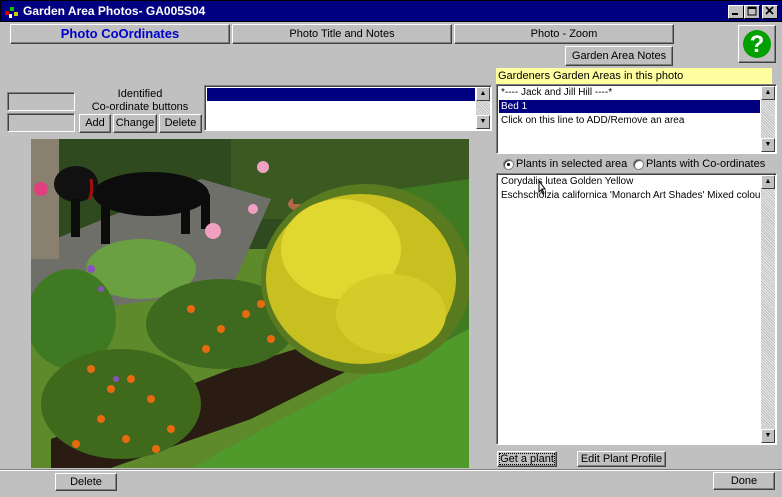 The width and height of the screenshot is (782, 497). I want to click on done-button: Done, so click(744, 481).